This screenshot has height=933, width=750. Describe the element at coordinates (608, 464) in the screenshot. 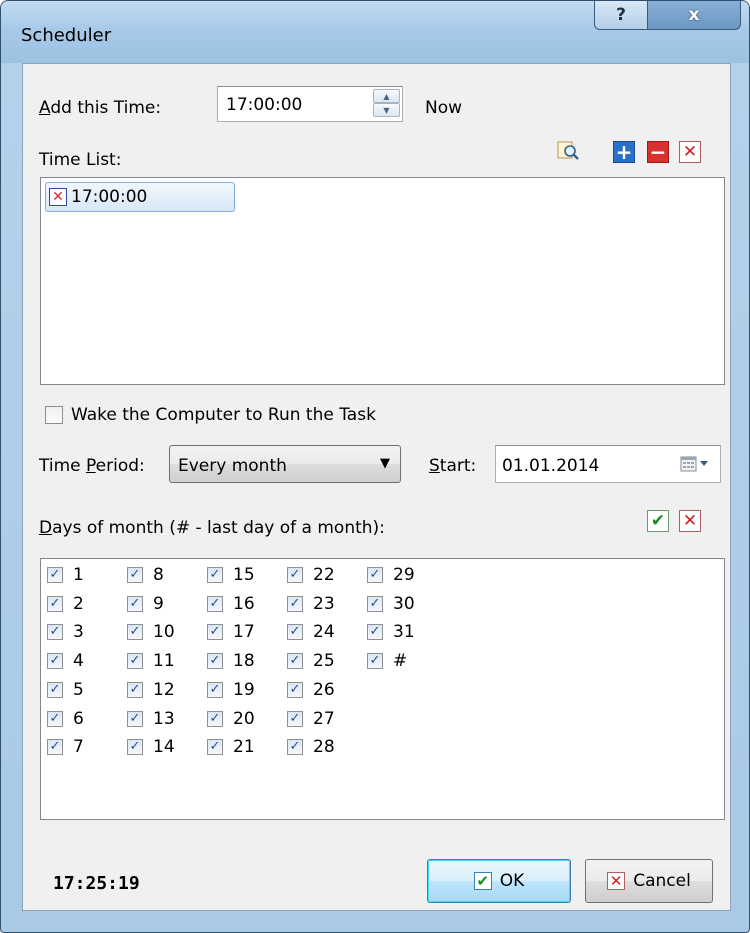

I see `start-date-input: 01.01.2014` at that location.